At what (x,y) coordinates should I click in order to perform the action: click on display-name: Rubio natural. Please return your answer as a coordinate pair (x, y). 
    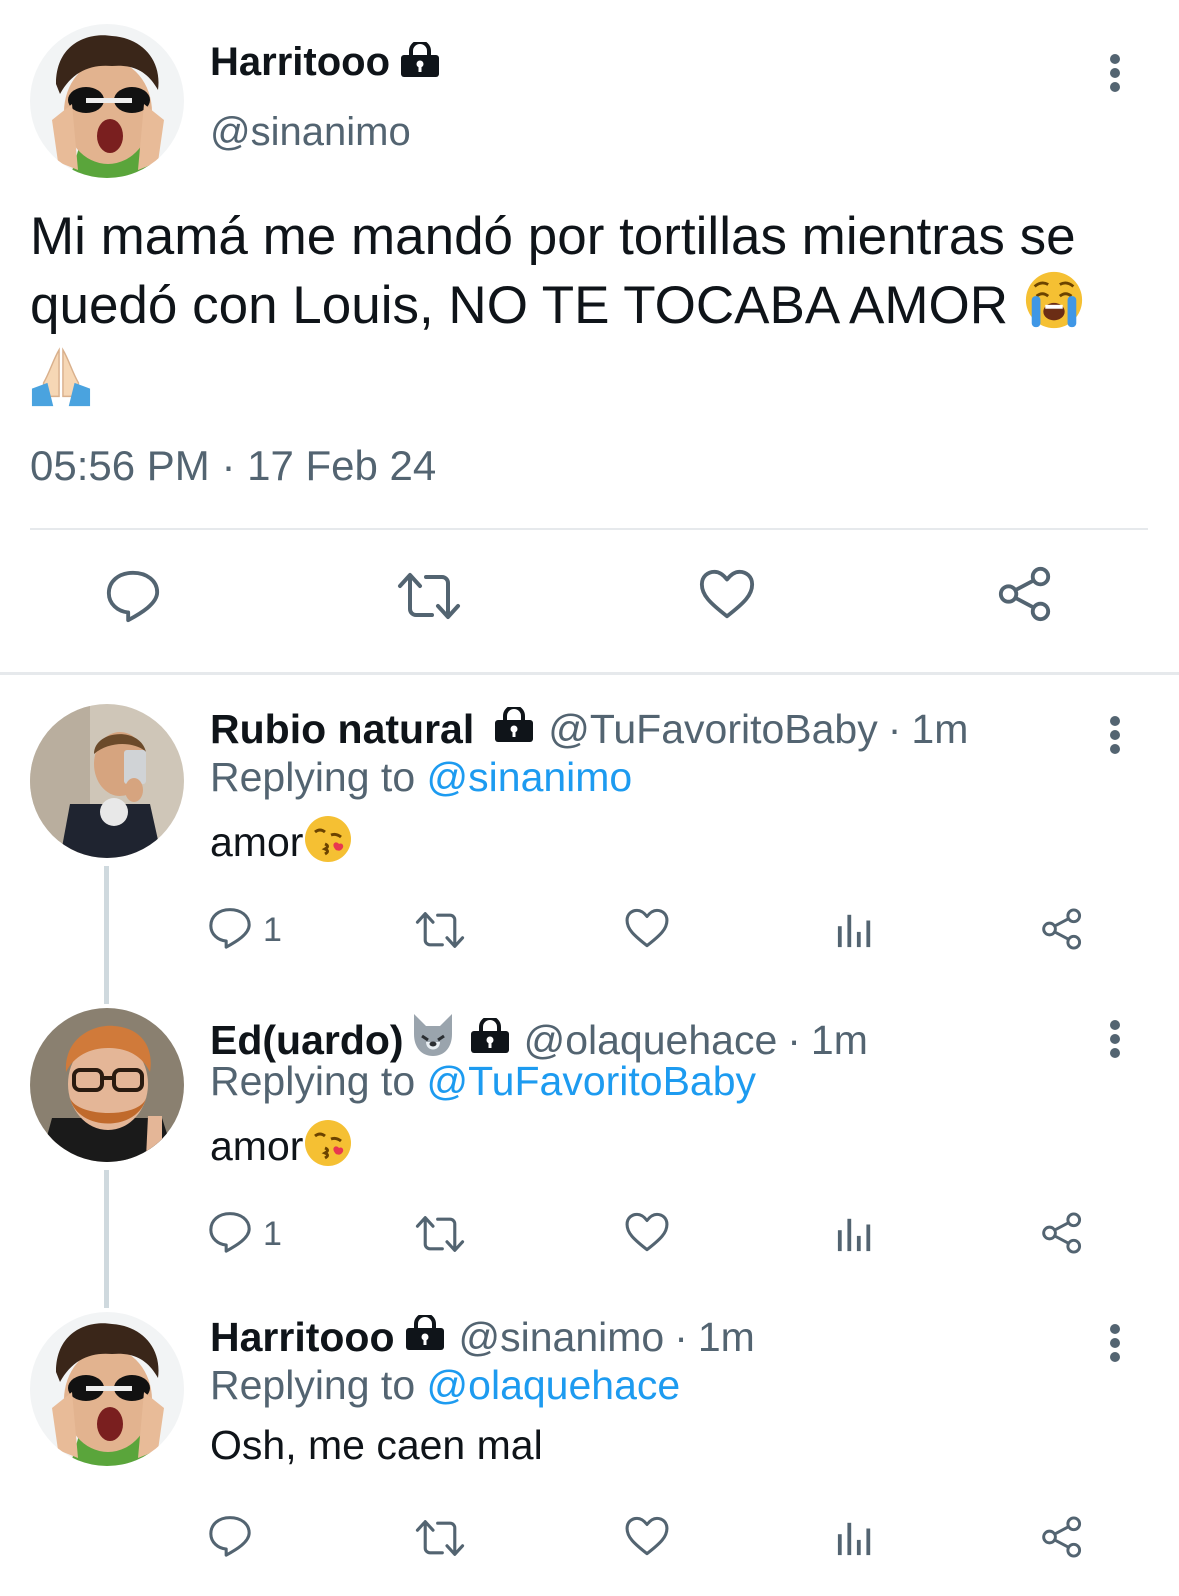
    Looking at the image, I should click on (342, 729).